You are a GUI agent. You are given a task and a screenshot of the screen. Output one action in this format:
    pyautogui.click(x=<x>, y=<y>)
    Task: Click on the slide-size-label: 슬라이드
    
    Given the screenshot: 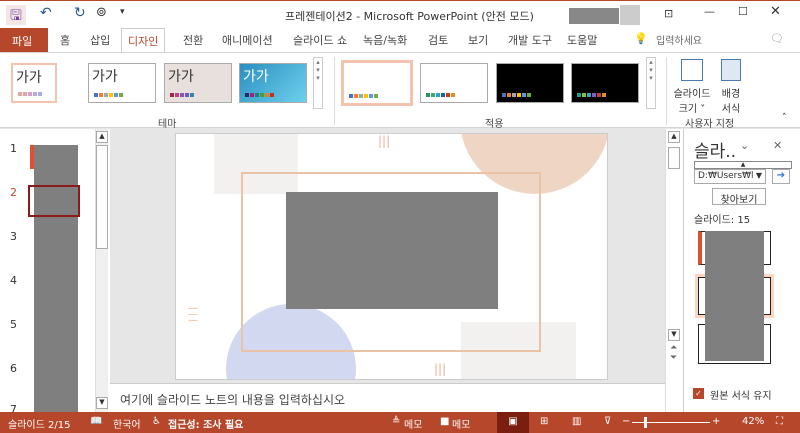 What is the action you would take?
    pyautogui.click(x=692, y=94)
    